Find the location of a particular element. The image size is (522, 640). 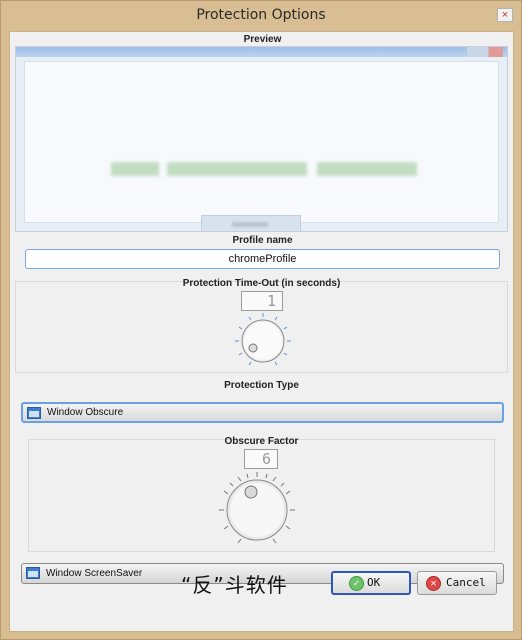

title-bar: Protection Options × is located at coordinates (261, 16).